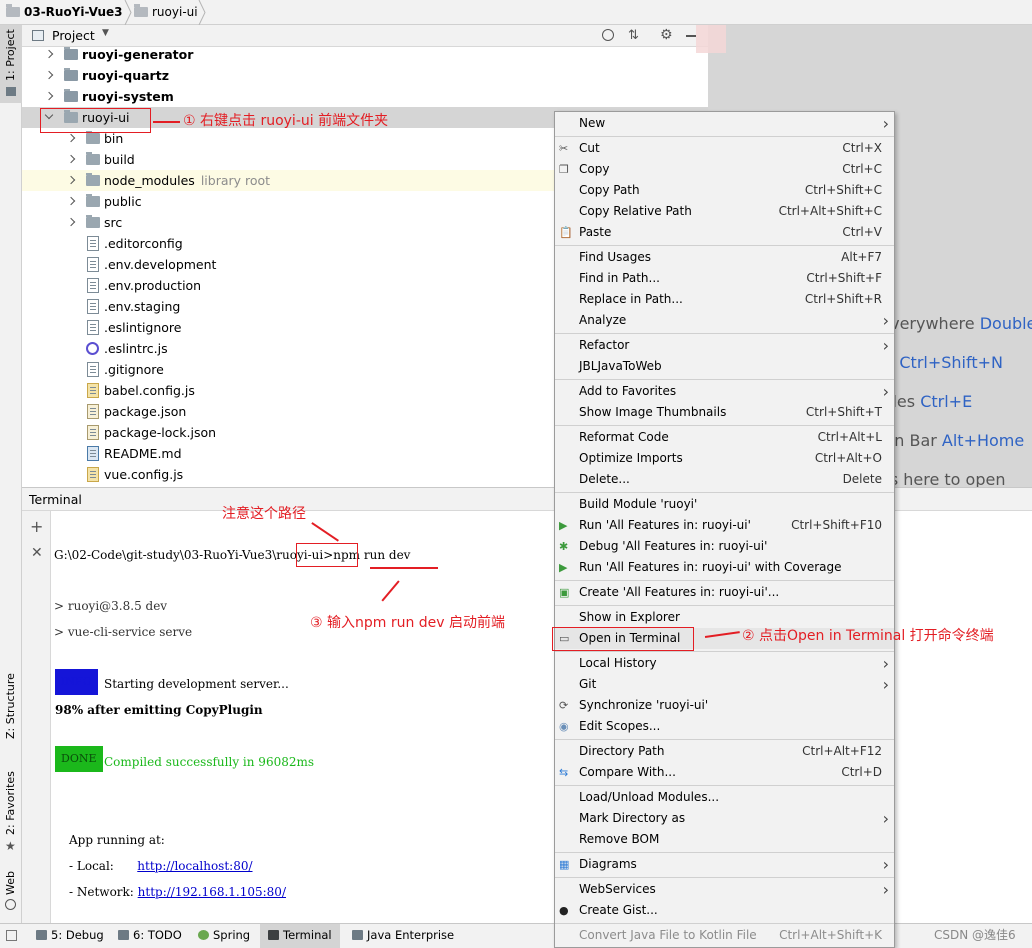 The image size is (1032, 948). I want to click on menu-item-compare-with: ⇆ Compare With... Ctrl+D, so click(724, 772).